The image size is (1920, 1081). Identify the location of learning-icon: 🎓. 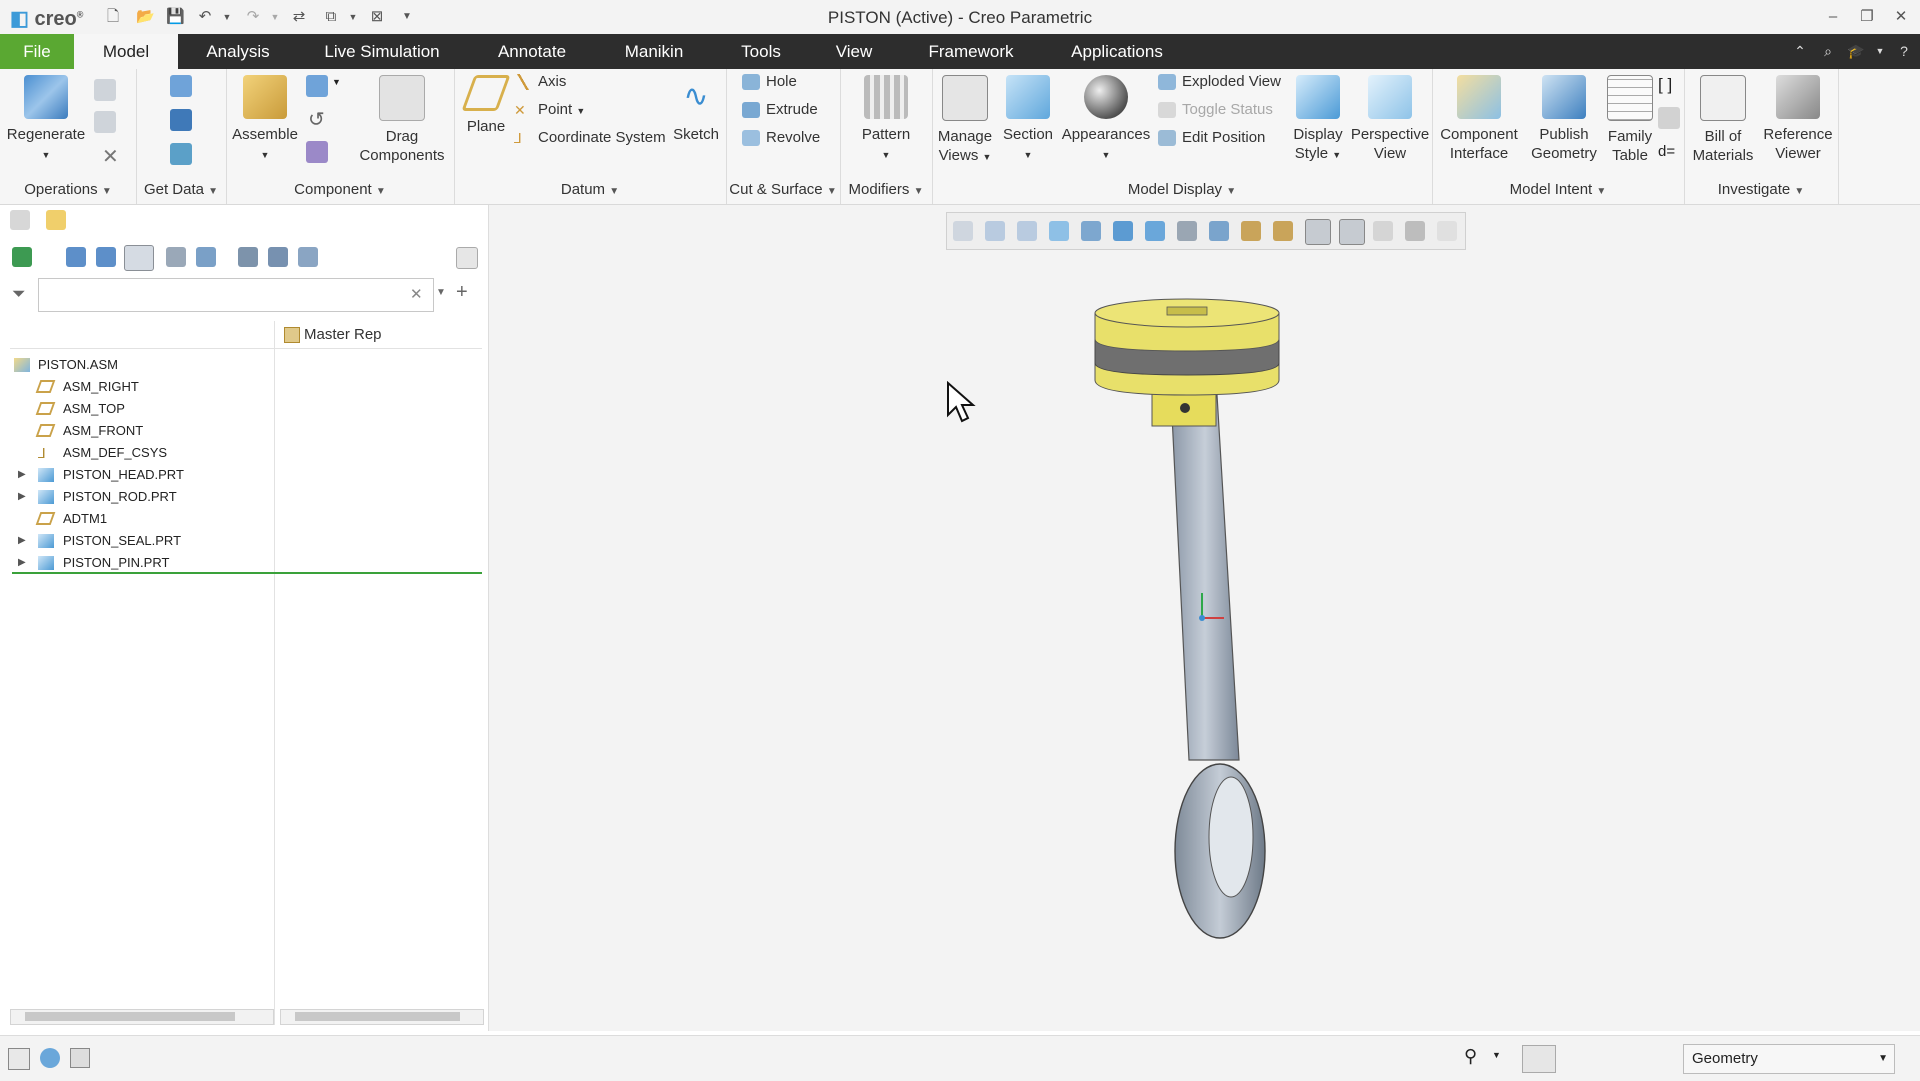
(1856, 51).